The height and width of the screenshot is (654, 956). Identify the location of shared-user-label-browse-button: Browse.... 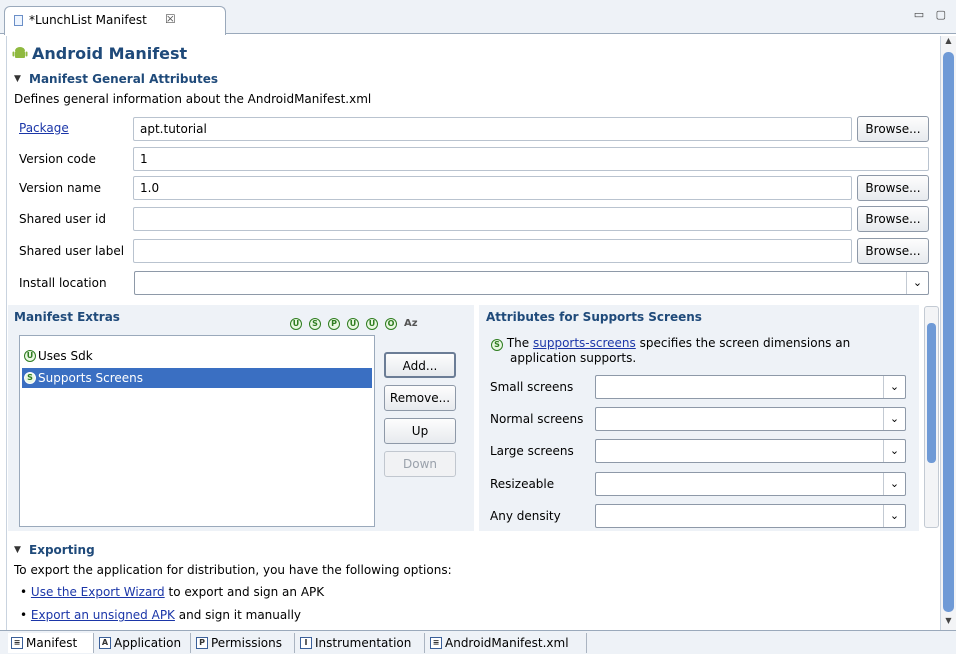
(893, 251).